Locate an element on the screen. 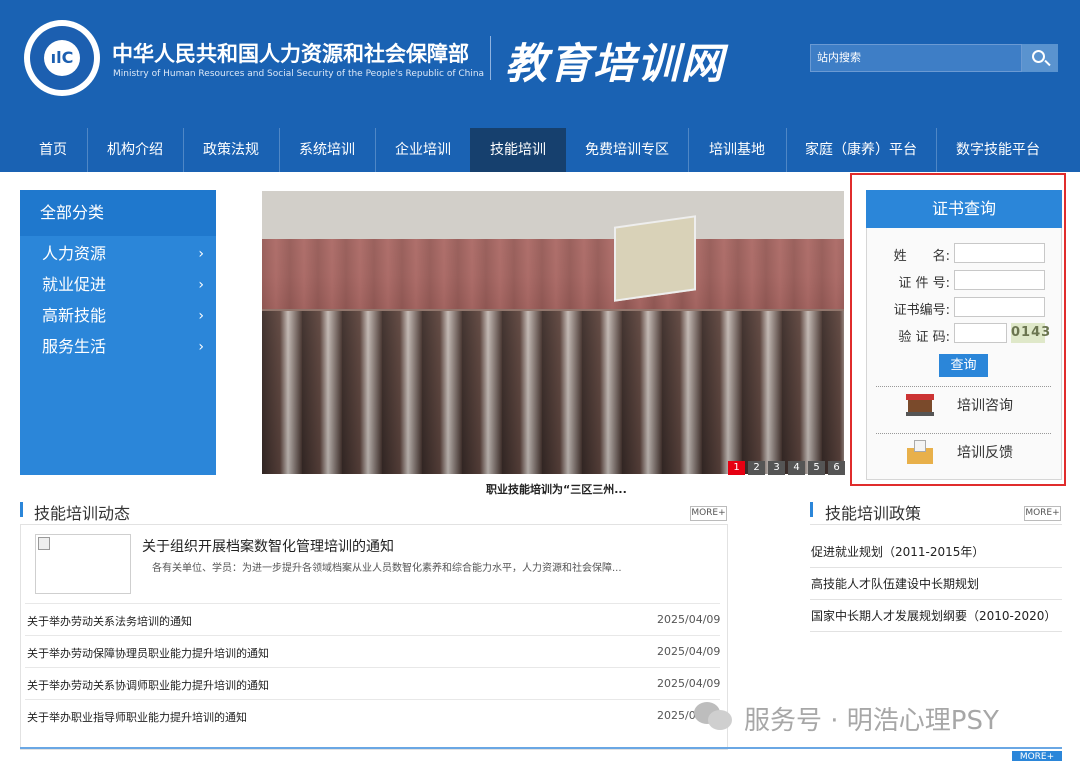 The height and width of the screenshot is (761, 1080). slide-curtains is located at coordinates (553, 274).